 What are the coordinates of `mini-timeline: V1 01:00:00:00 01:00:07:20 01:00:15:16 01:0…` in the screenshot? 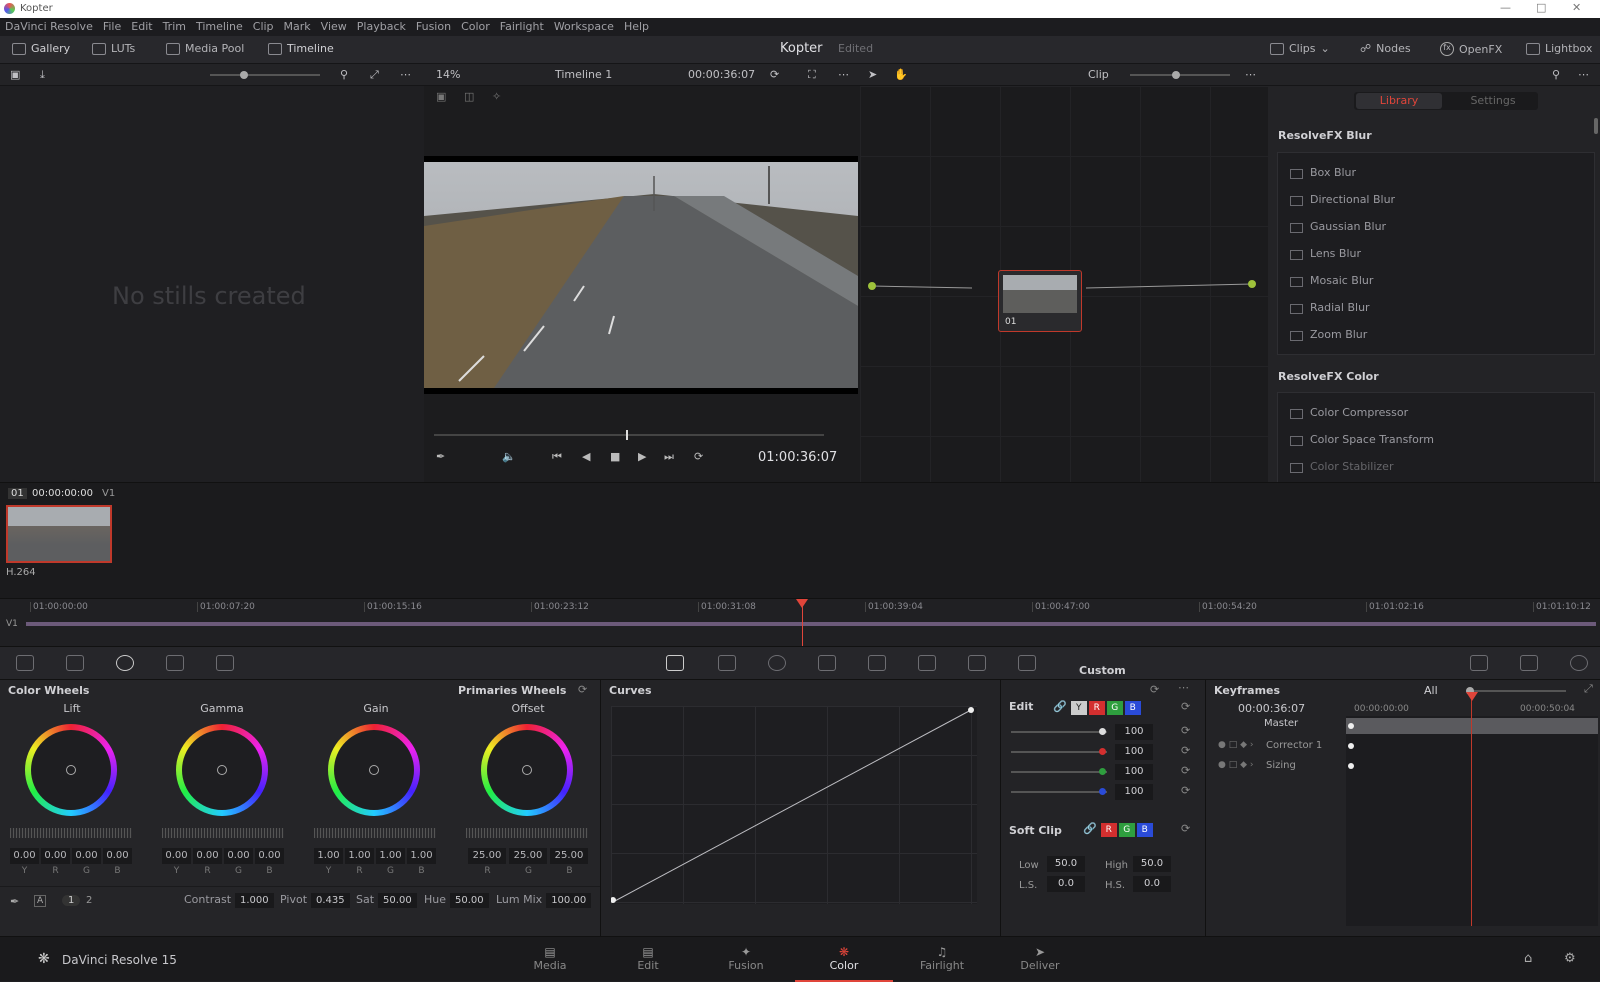 It's located at (800, 622).